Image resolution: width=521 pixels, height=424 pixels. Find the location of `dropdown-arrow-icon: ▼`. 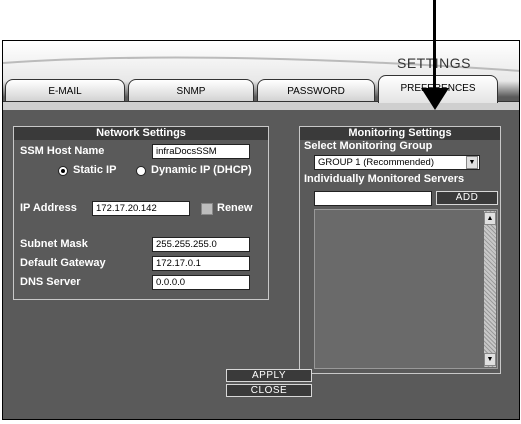

dropdown-arrow-icon: ▼ is located at coordinates (472, 162).